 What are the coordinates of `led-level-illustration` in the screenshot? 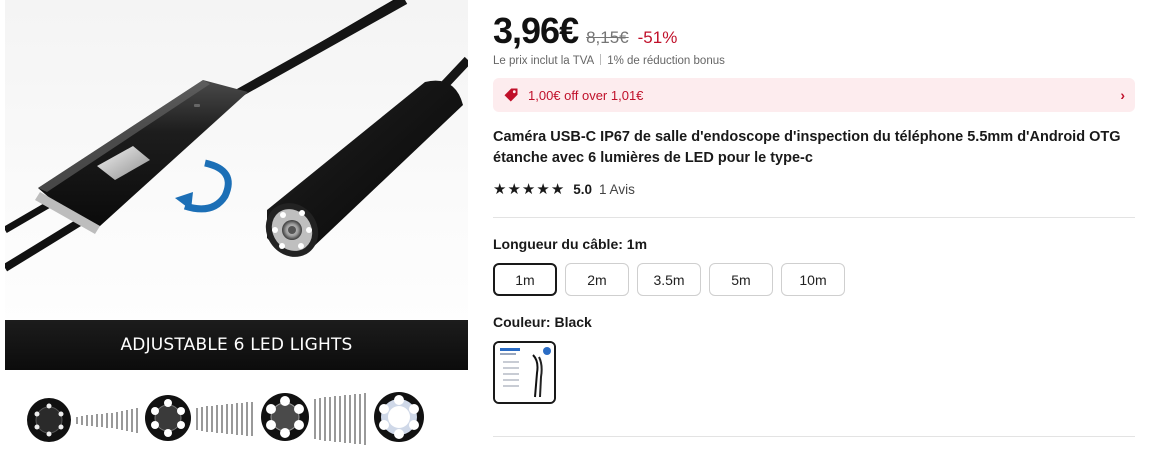 It's located at (225, 418).